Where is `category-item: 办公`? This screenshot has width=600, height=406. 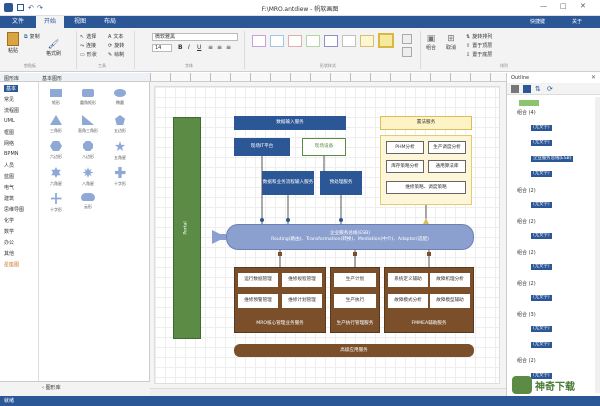 category-item: 办公 is located at coordinates (9, 242).